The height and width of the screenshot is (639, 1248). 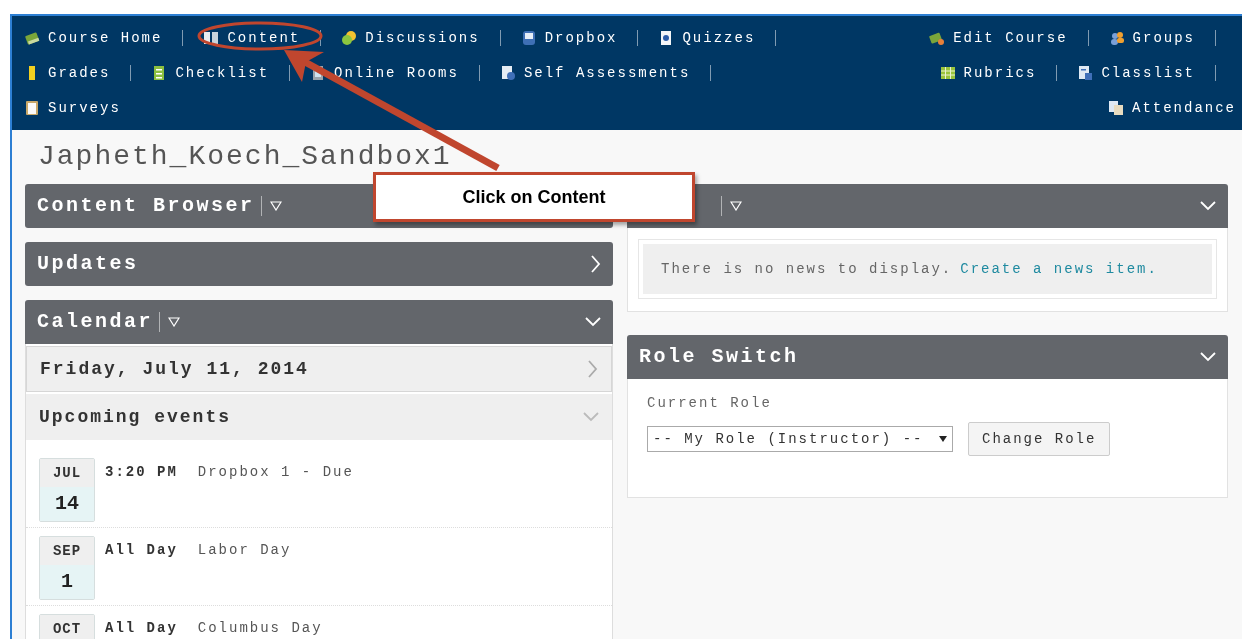 I want to click on tray-icon, so click(x=528, y=37).